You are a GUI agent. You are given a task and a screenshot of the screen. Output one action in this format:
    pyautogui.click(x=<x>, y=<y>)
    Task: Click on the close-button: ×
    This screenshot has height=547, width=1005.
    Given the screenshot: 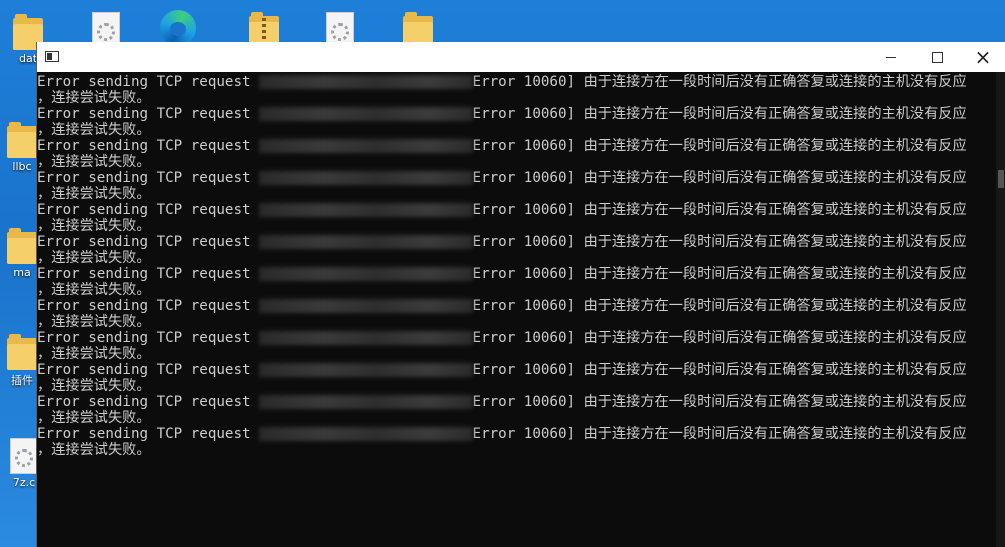 What is the action you would take?
    pyautogui.click(x=982, y=57)
    